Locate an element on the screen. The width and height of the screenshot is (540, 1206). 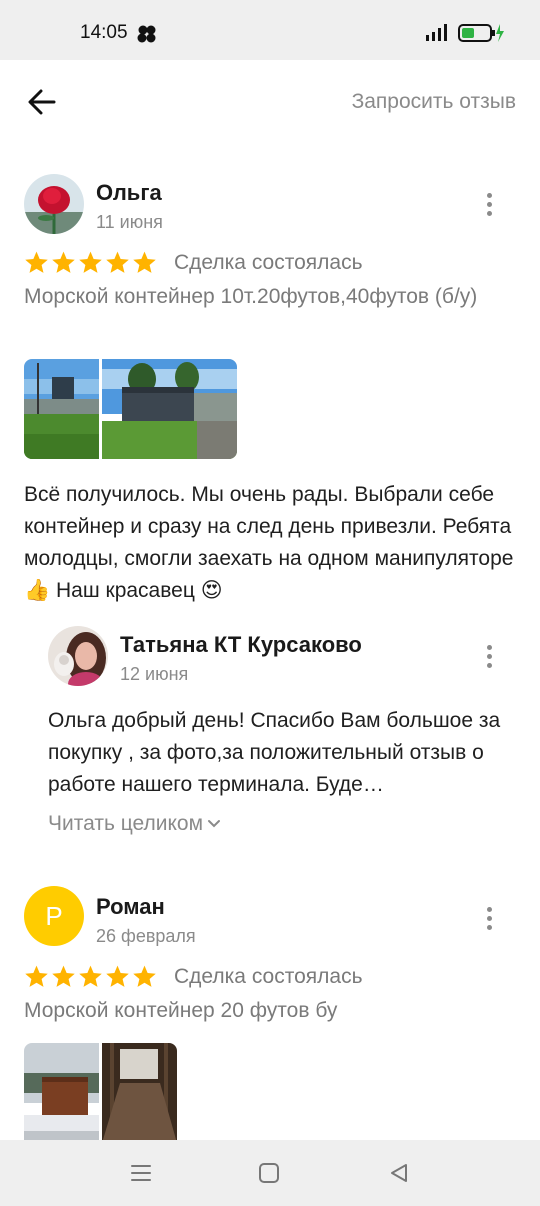
menu-button is located at coordinates (141, 1173).